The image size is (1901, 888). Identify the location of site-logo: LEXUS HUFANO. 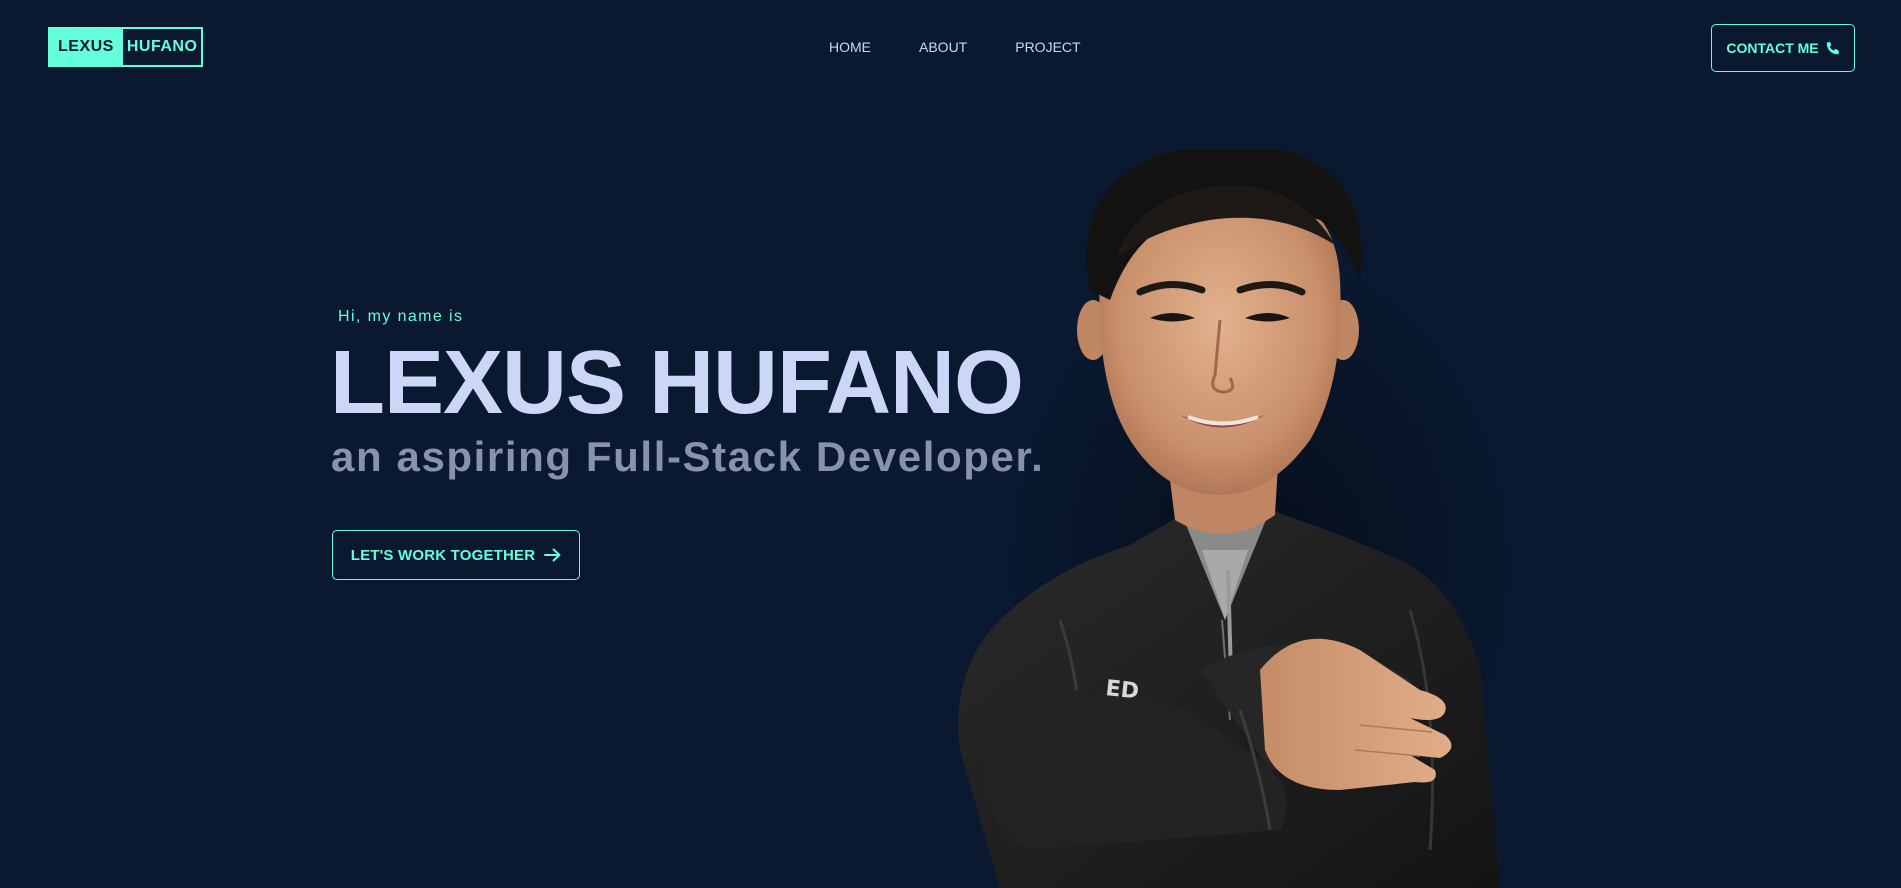
(126, 47).